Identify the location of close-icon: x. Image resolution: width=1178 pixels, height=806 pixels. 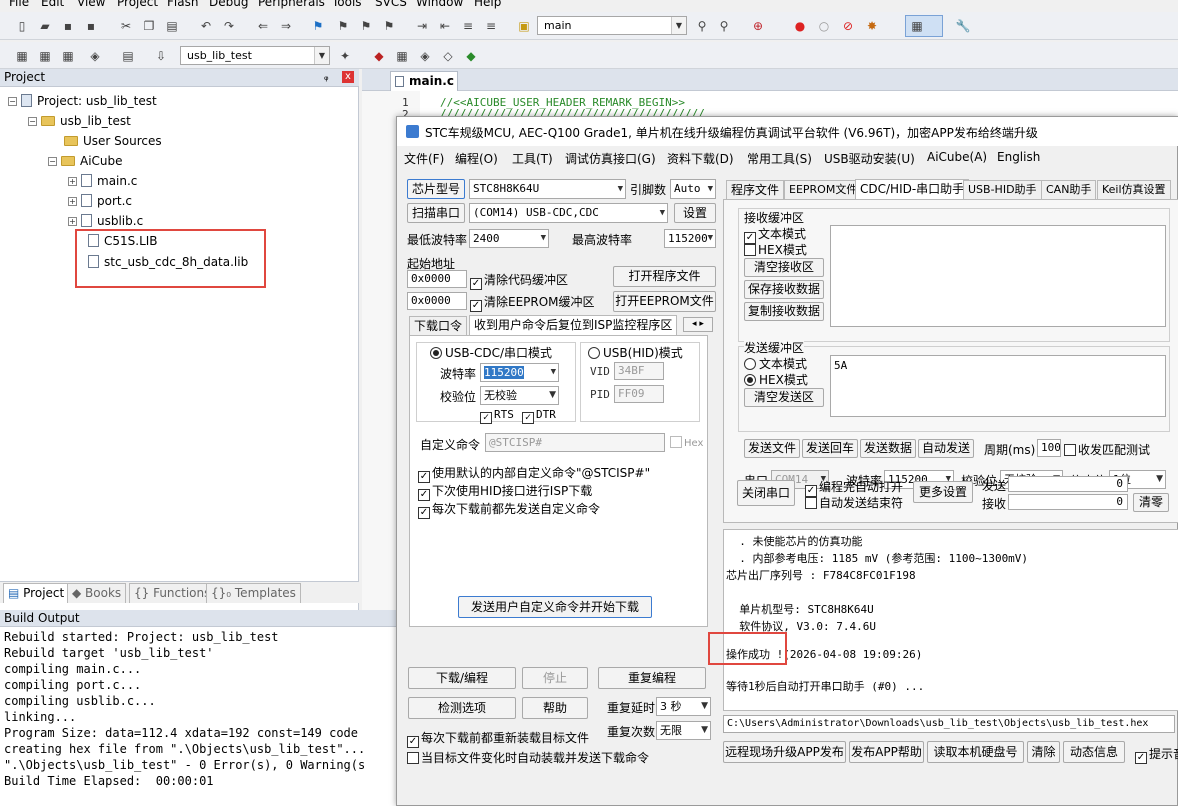
(348, 77).